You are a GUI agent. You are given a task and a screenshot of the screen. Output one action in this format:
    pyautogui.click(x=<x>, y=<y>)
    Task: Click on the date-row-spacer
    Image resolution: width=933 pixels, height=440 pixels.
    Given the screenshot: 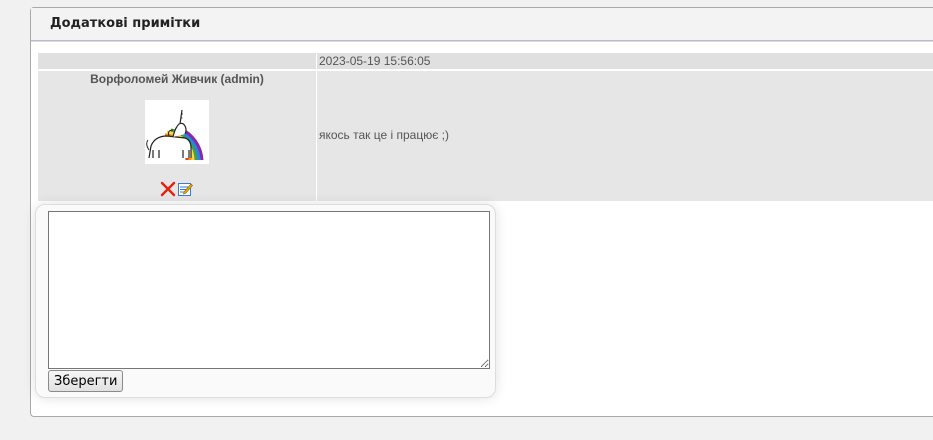 What is the action you would take?
    pyautogui.click(x=177, y=61)
    